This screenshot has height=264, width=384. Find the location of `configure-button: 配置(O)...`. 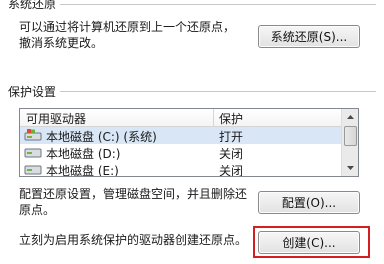

configure-button: 配置(O)... is located at coordinates (309, 202).